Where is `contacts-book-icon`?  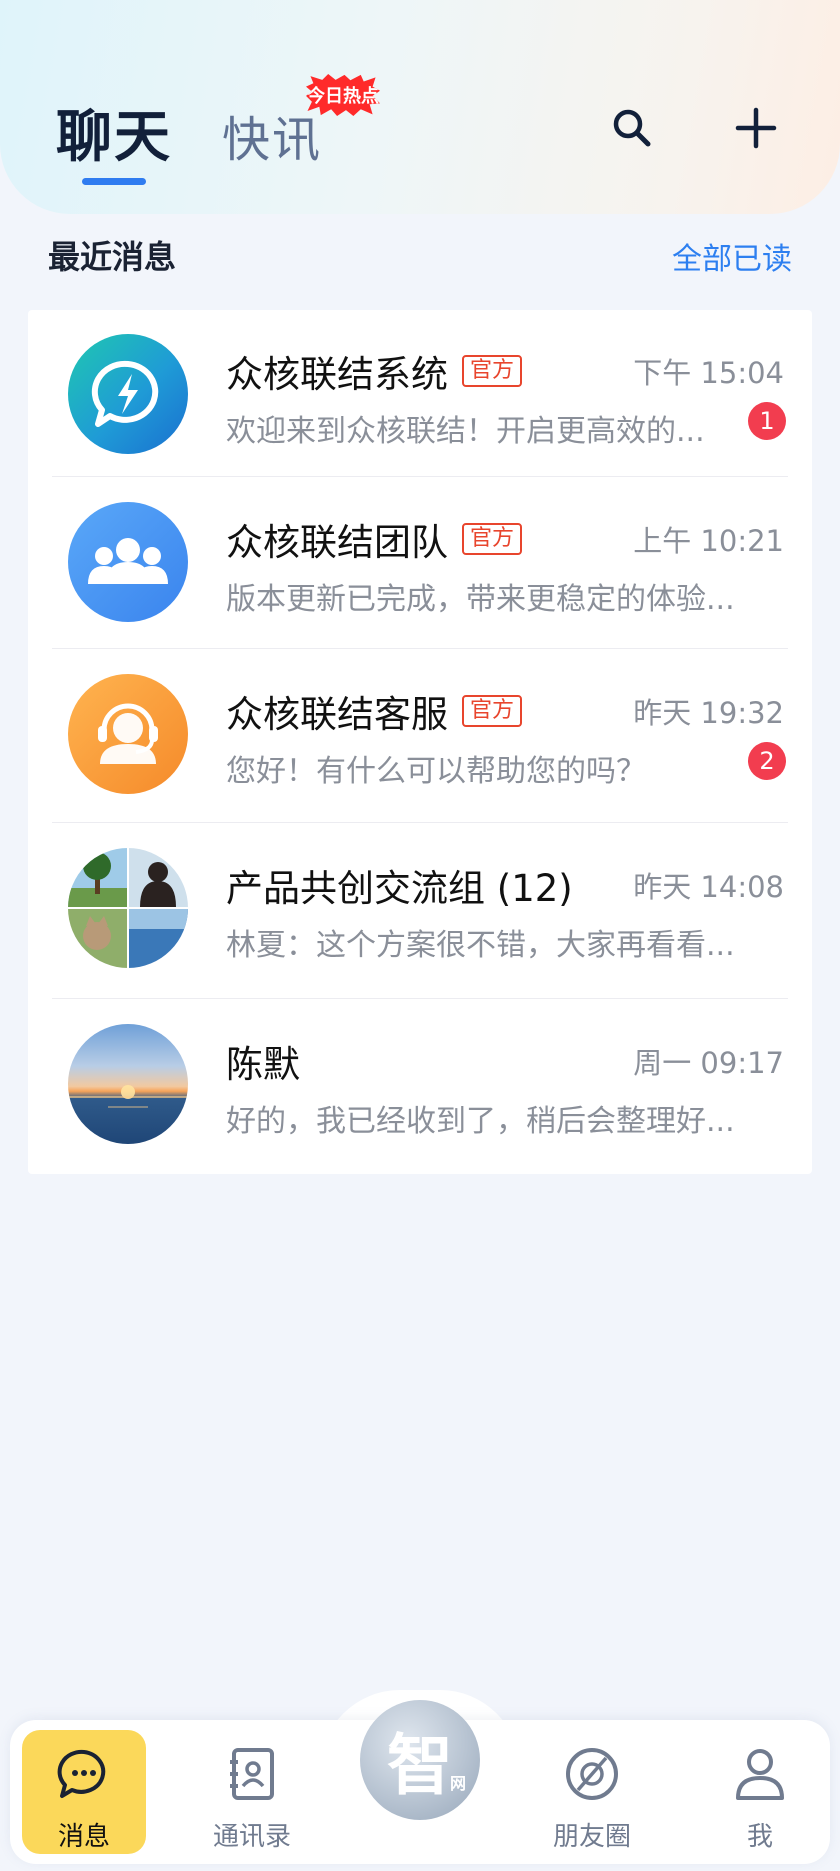 contacts-book-icon is located at coordinates (252, 1774).